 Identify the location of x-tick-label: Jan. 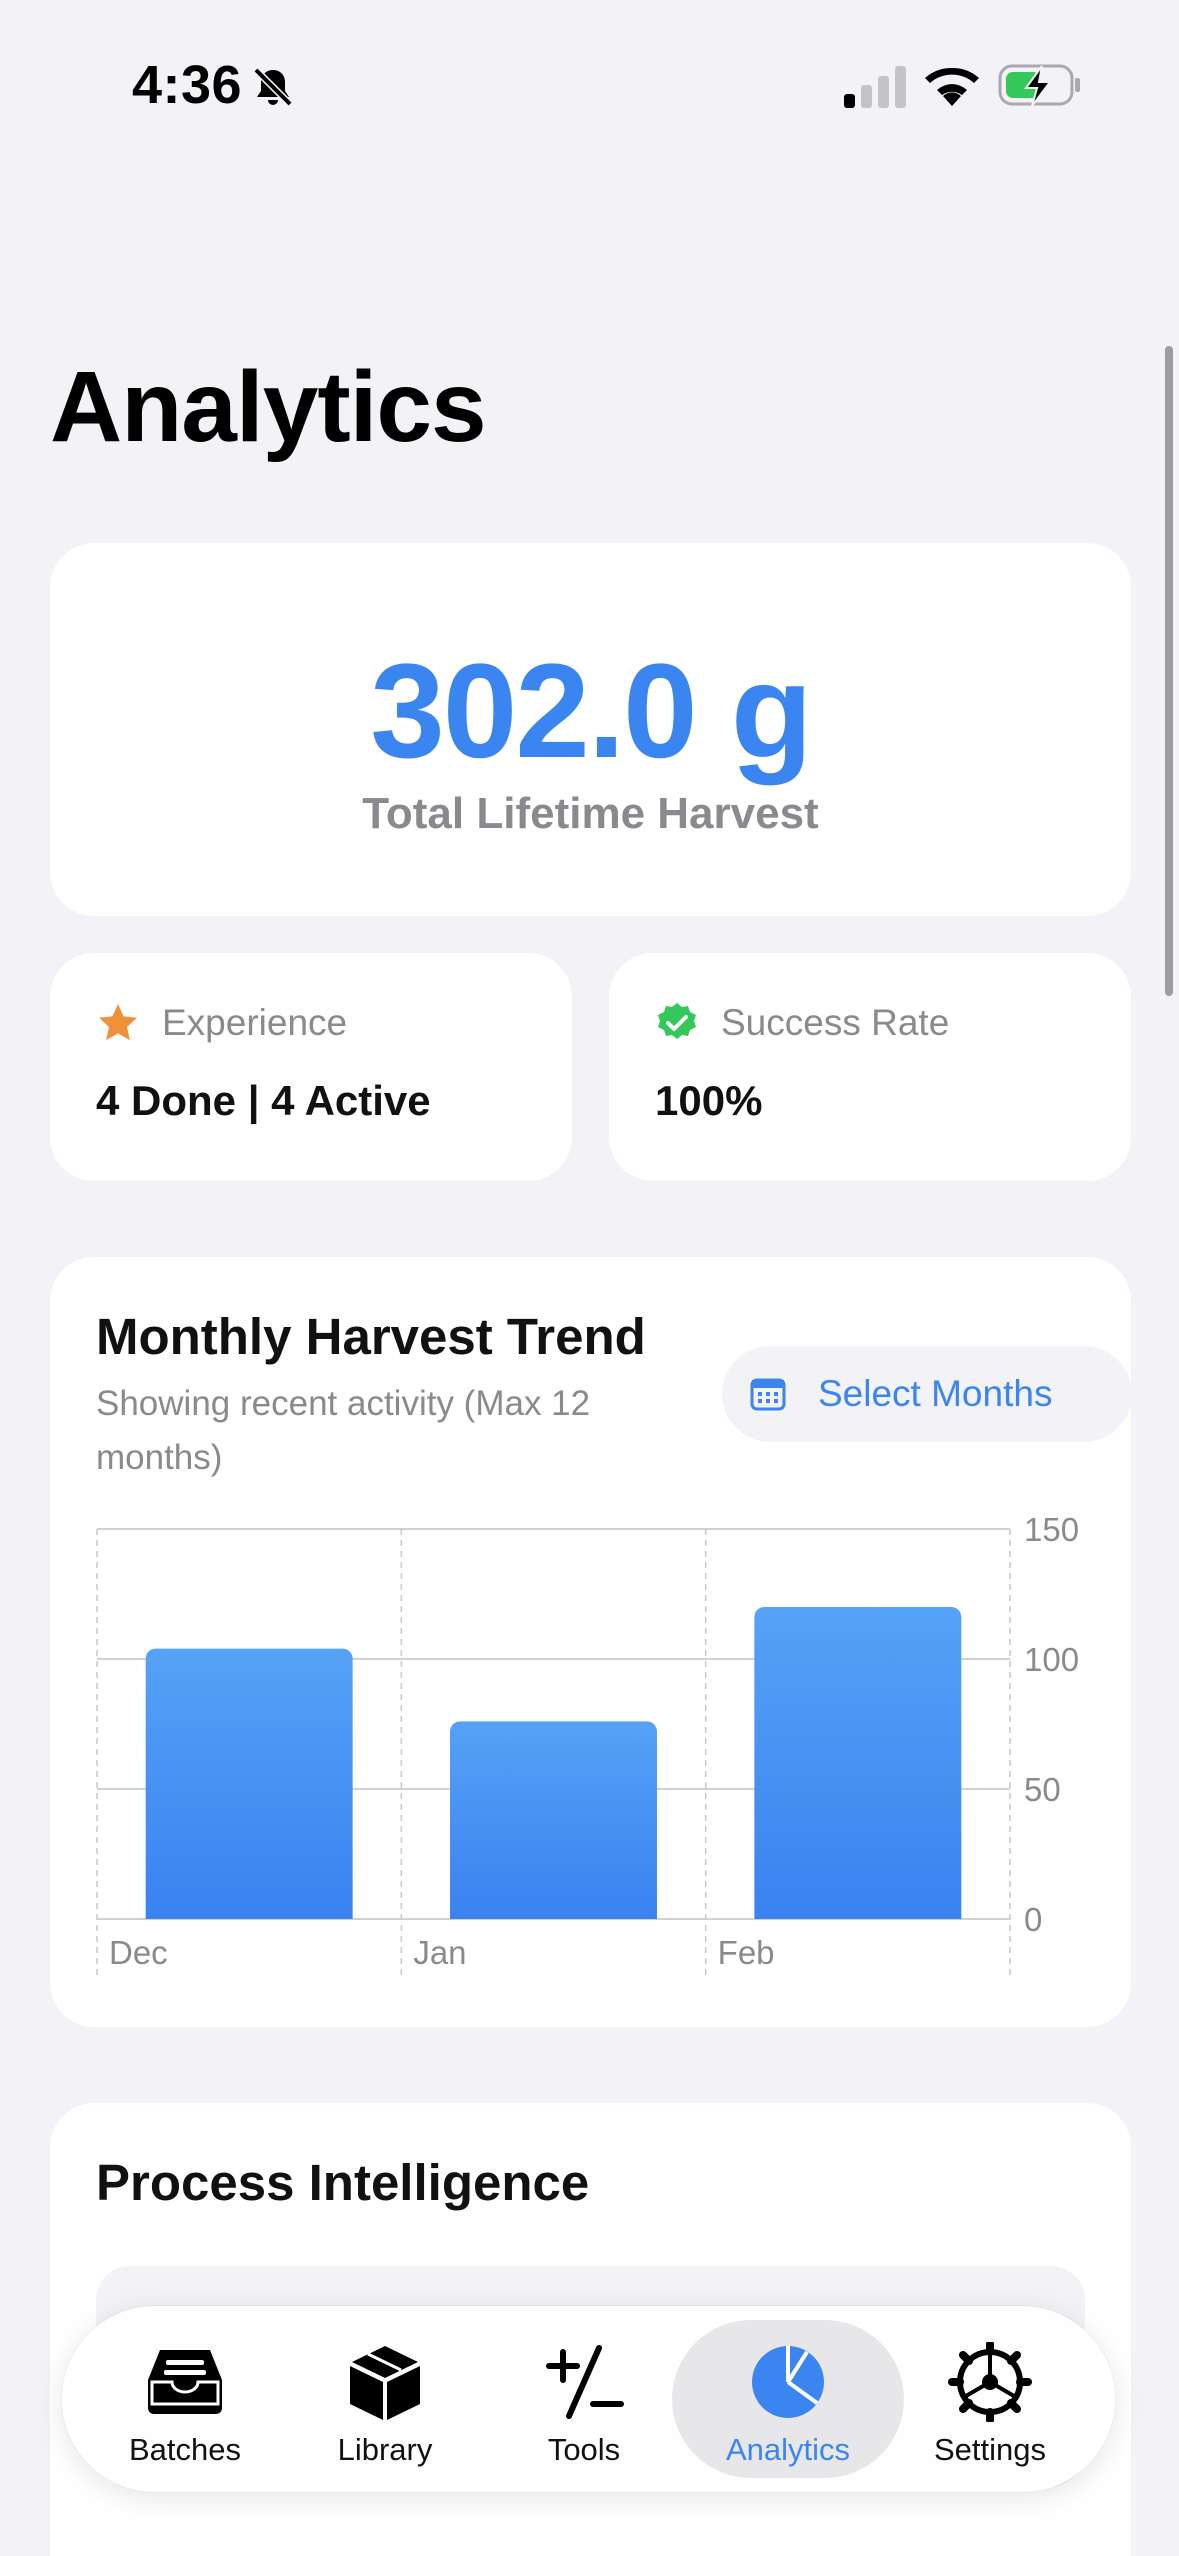
(439, 1952).